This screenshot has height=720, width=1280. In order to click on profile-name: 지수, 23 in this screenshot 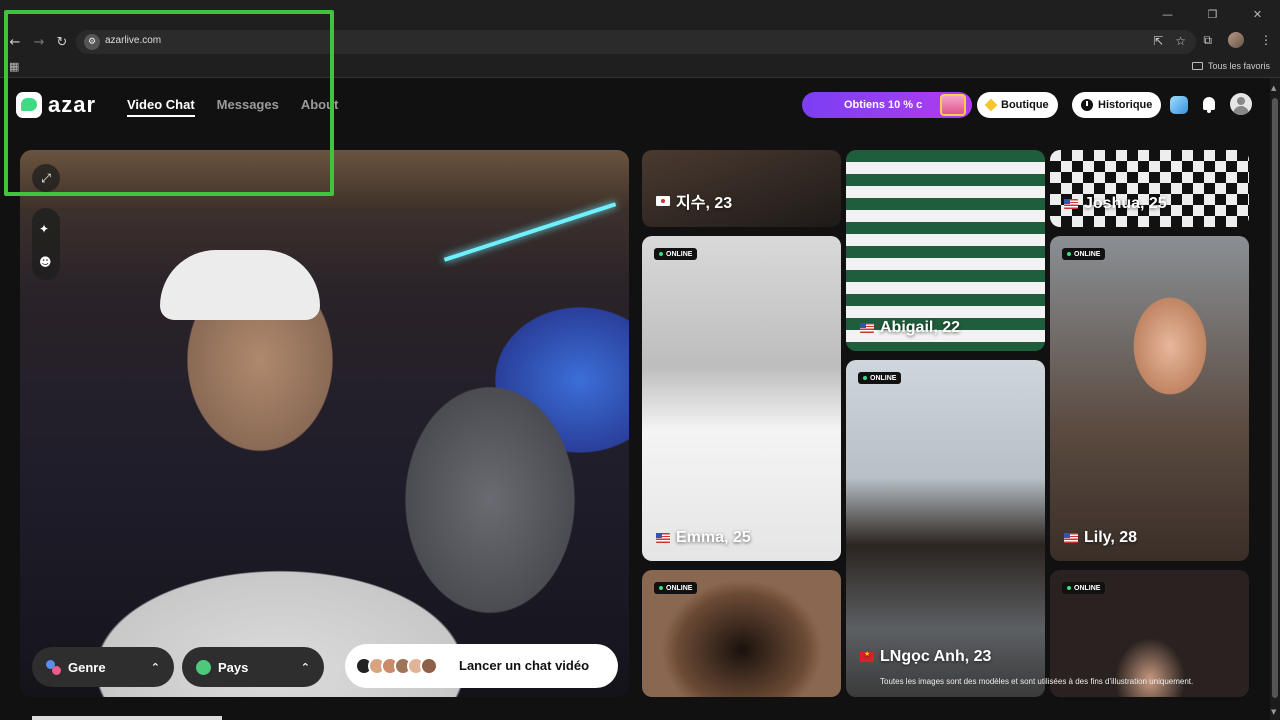, I will do `click(694, 201)`.